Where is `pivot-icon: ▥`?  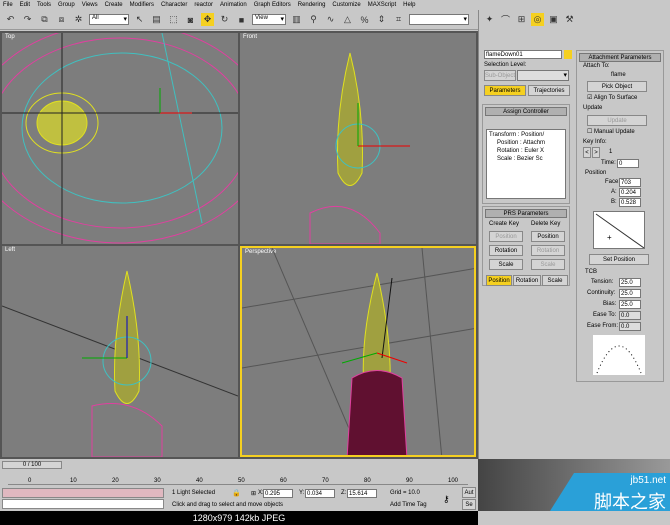
pivot-icon: ▥ is located at coordinates (296, 19).